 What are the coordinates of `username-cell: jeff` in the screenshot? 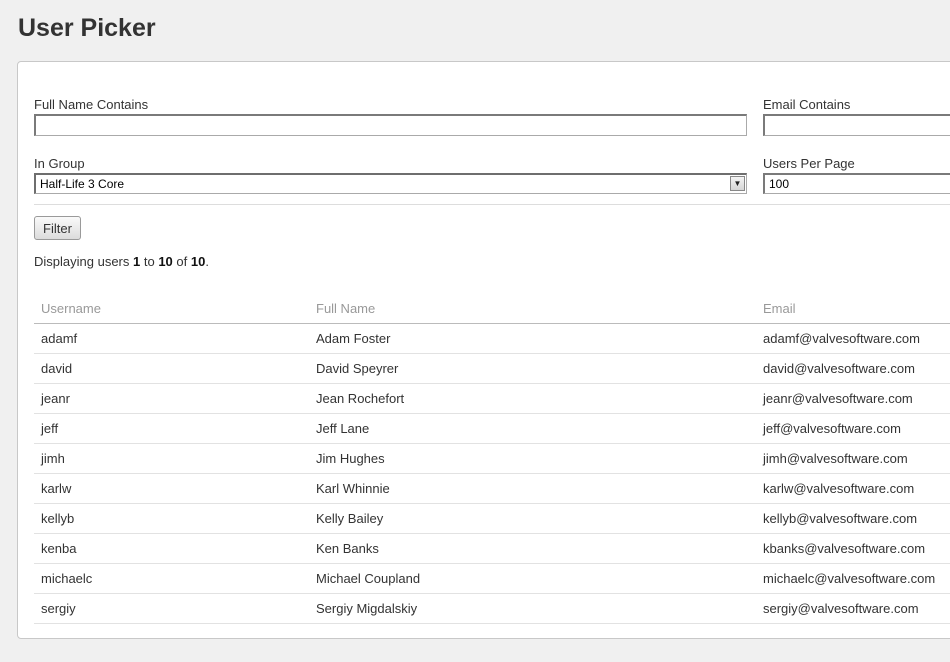 It's located at (171, 428).